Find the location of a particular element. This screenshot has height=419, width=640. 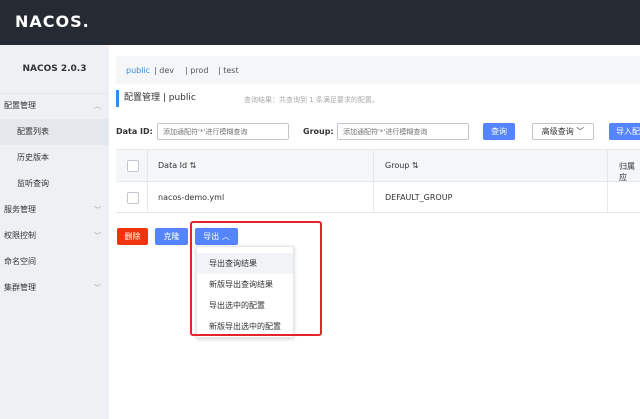

group-search-input is located at coordinates (403, 131).